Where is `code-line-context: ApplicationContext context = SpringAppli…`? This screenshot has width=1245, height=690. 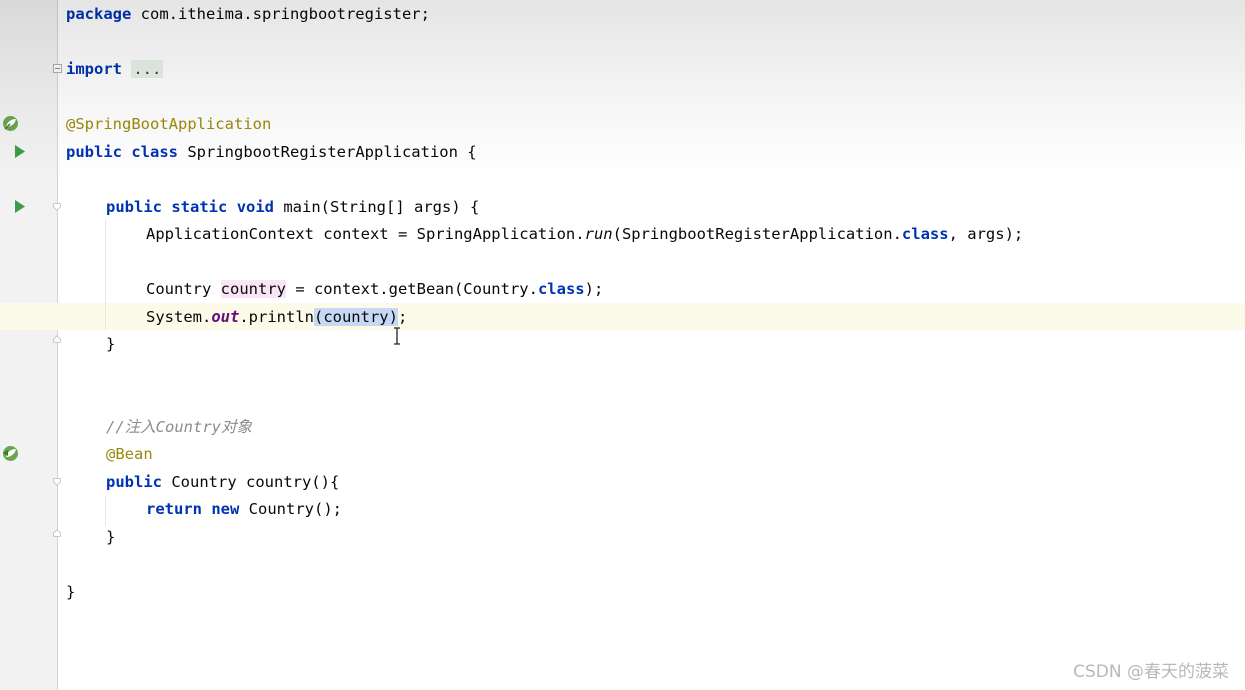 code-line-context: ApplicationContext context = SpringAppli… is located at coordinates (584, 234).